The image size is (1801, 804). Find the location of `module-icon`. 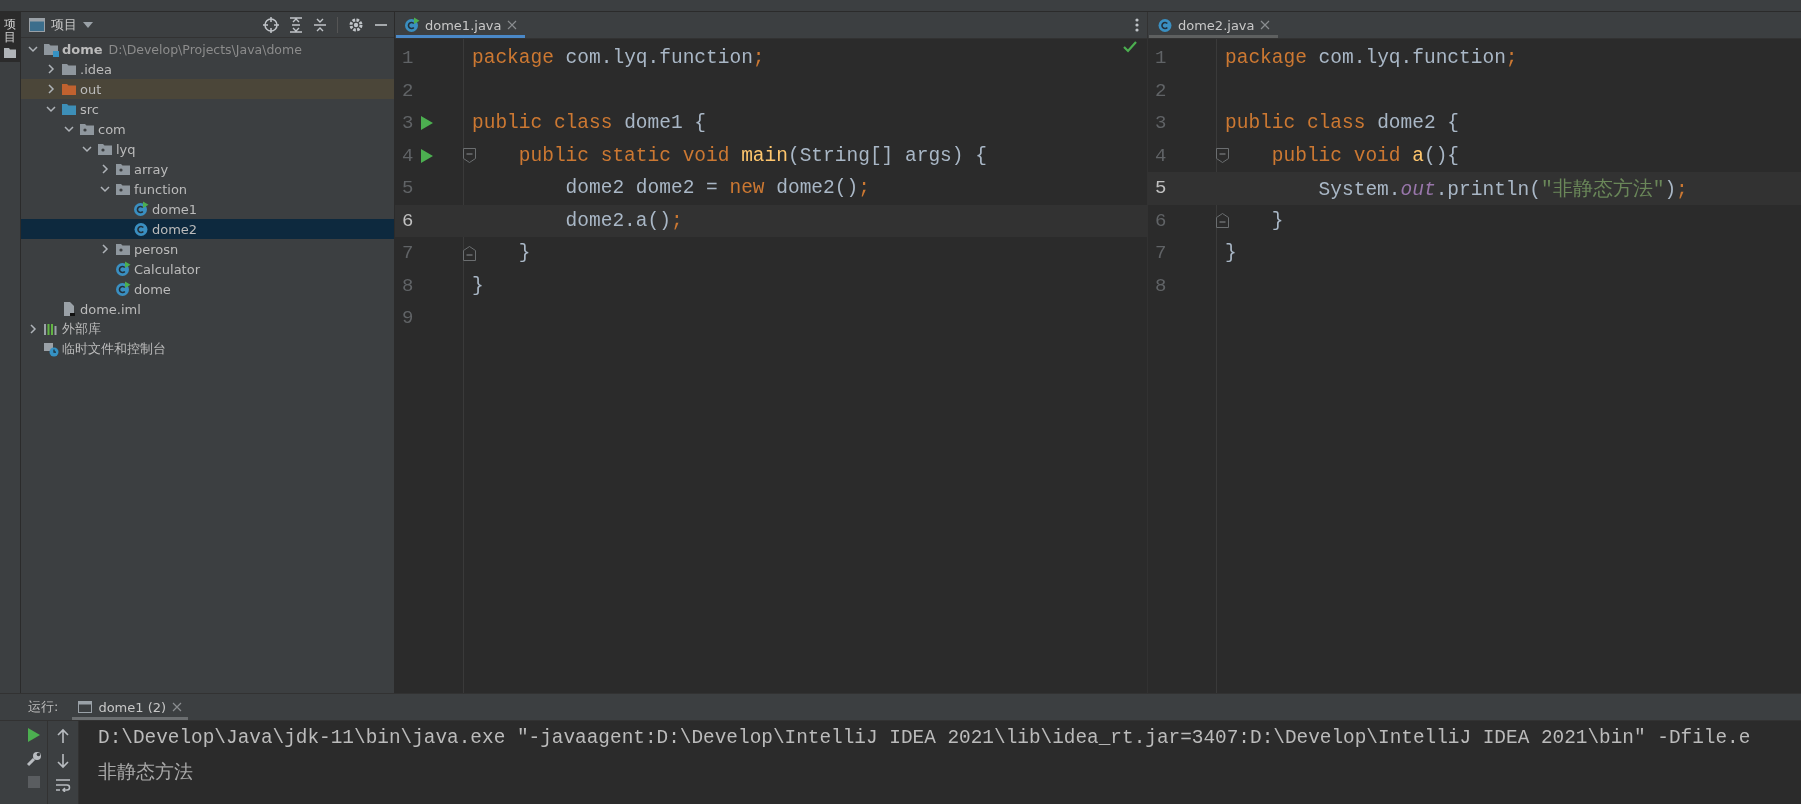

module-icon is located at coordinates (51, 49).